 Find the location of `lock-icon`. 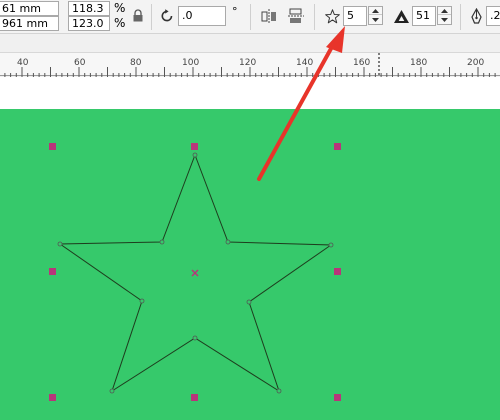

lock-icon is located at coordinates (138, 14).